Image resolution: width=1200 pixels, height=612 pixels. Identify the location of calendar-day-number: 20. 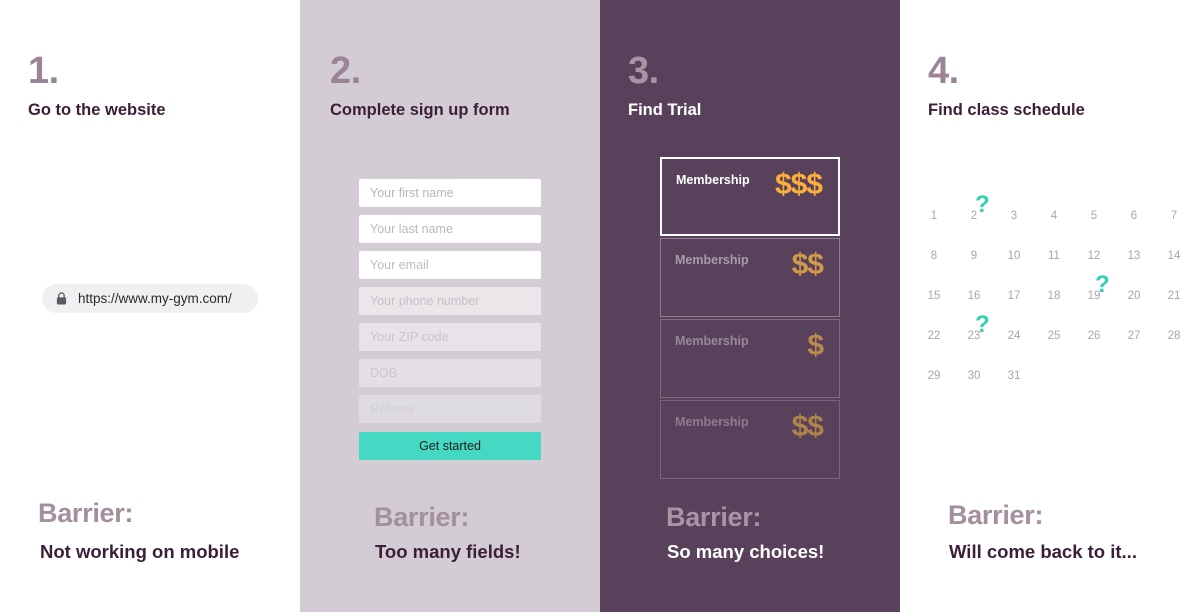
(1134, 296).